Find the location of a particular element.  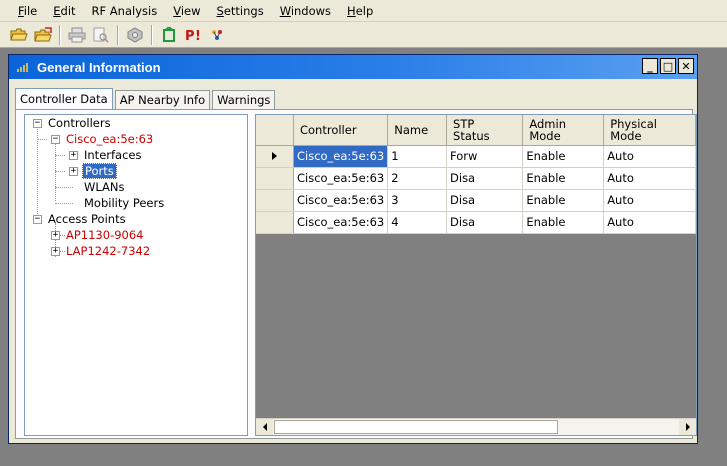

column-header-admin-mode: Admin Mode is located at coordinates (563, 130).